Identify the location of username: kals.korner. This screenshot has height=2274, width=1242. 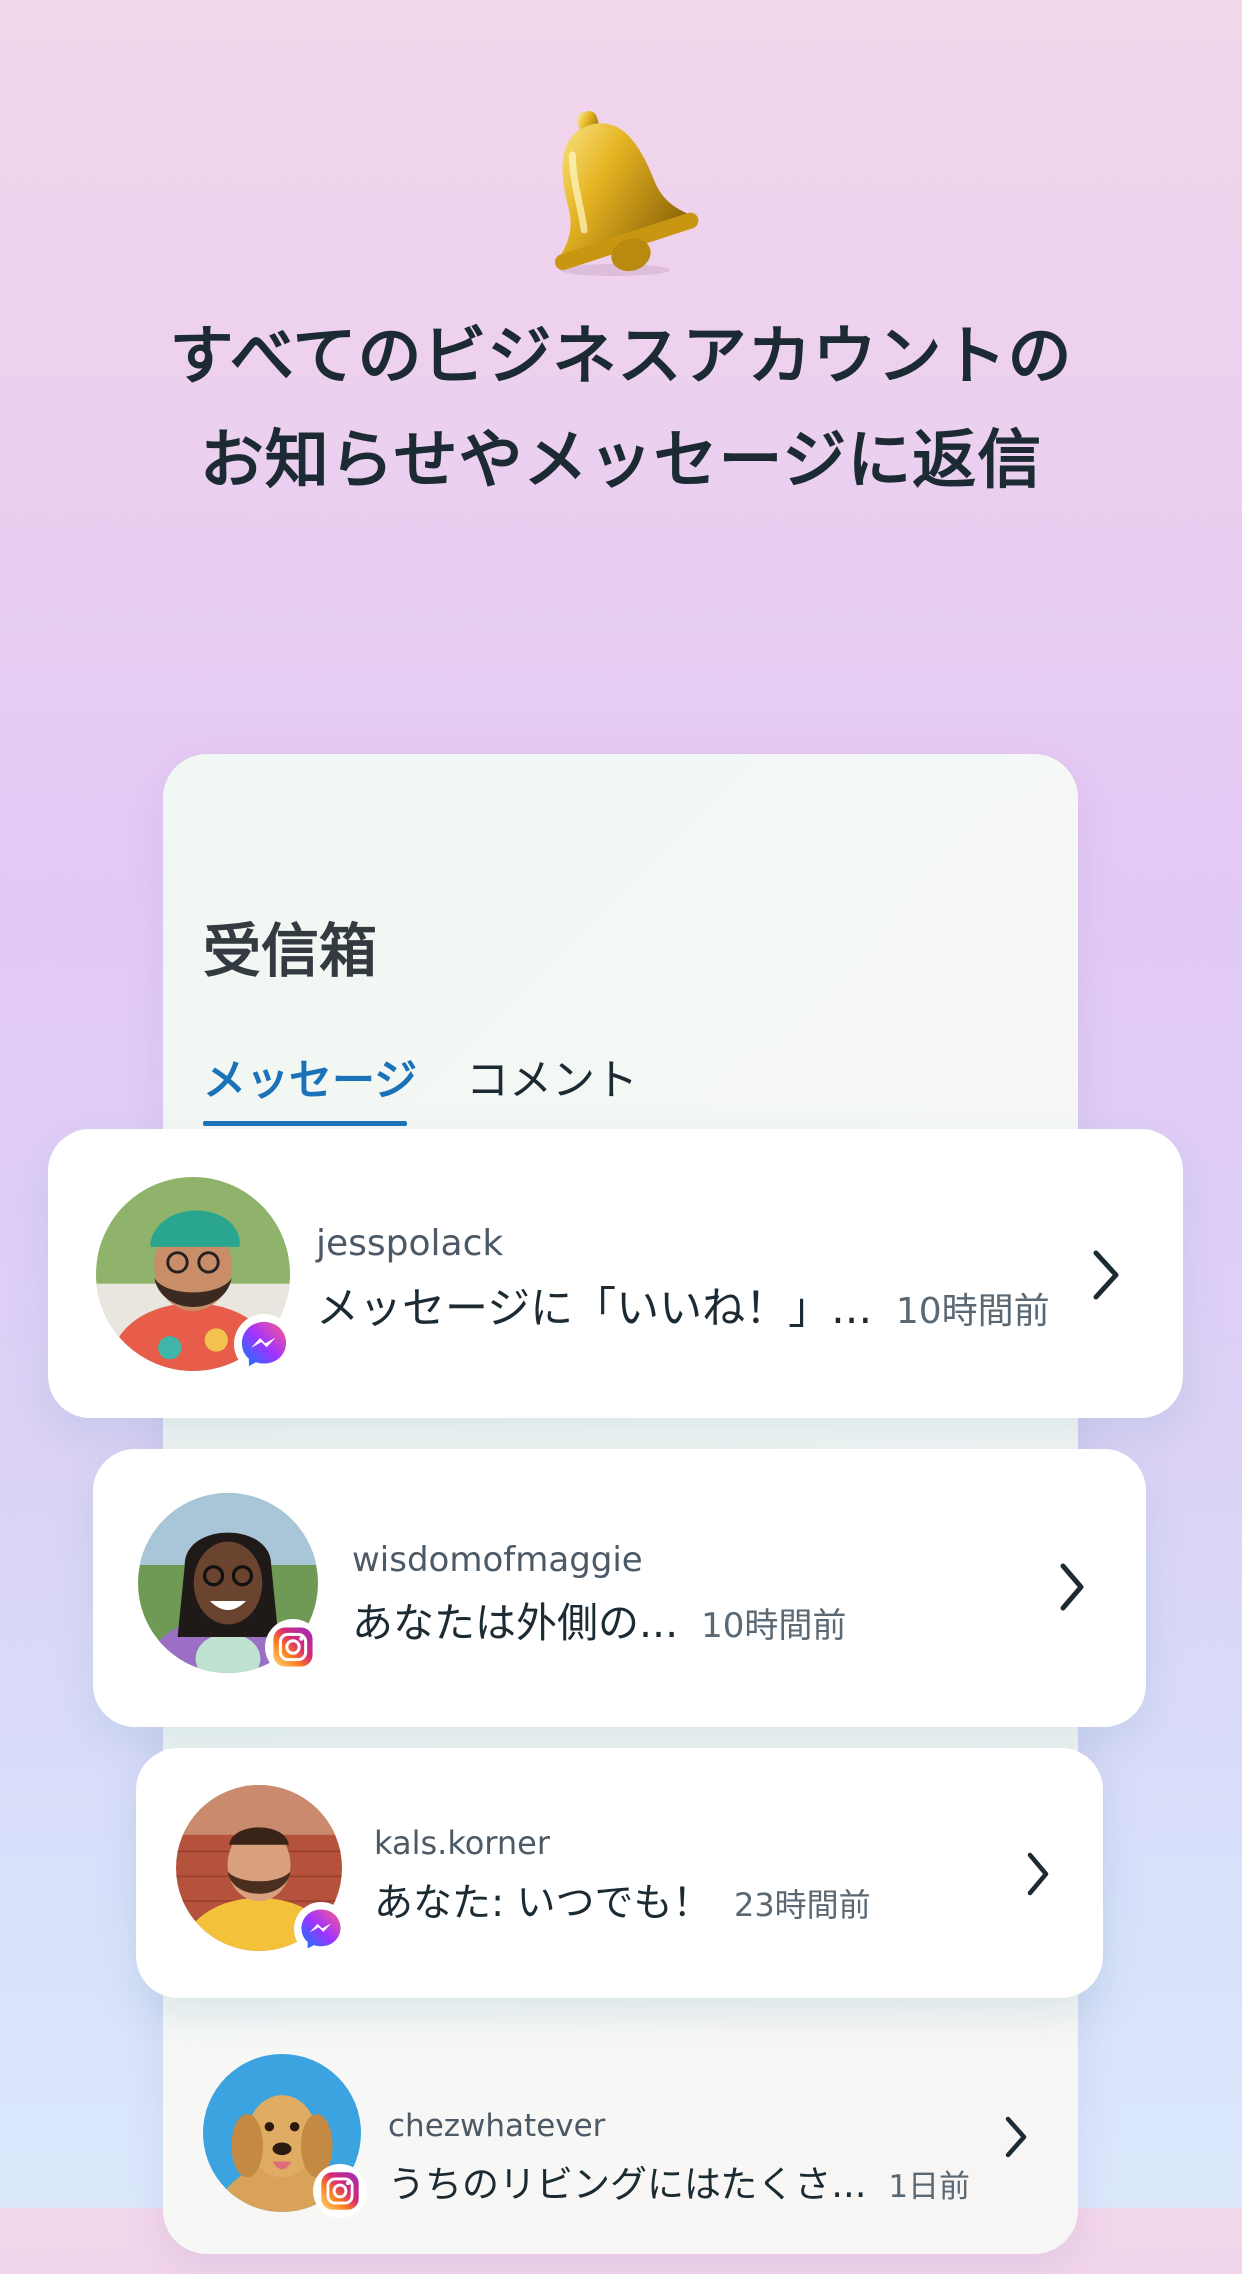
(462, 1843).